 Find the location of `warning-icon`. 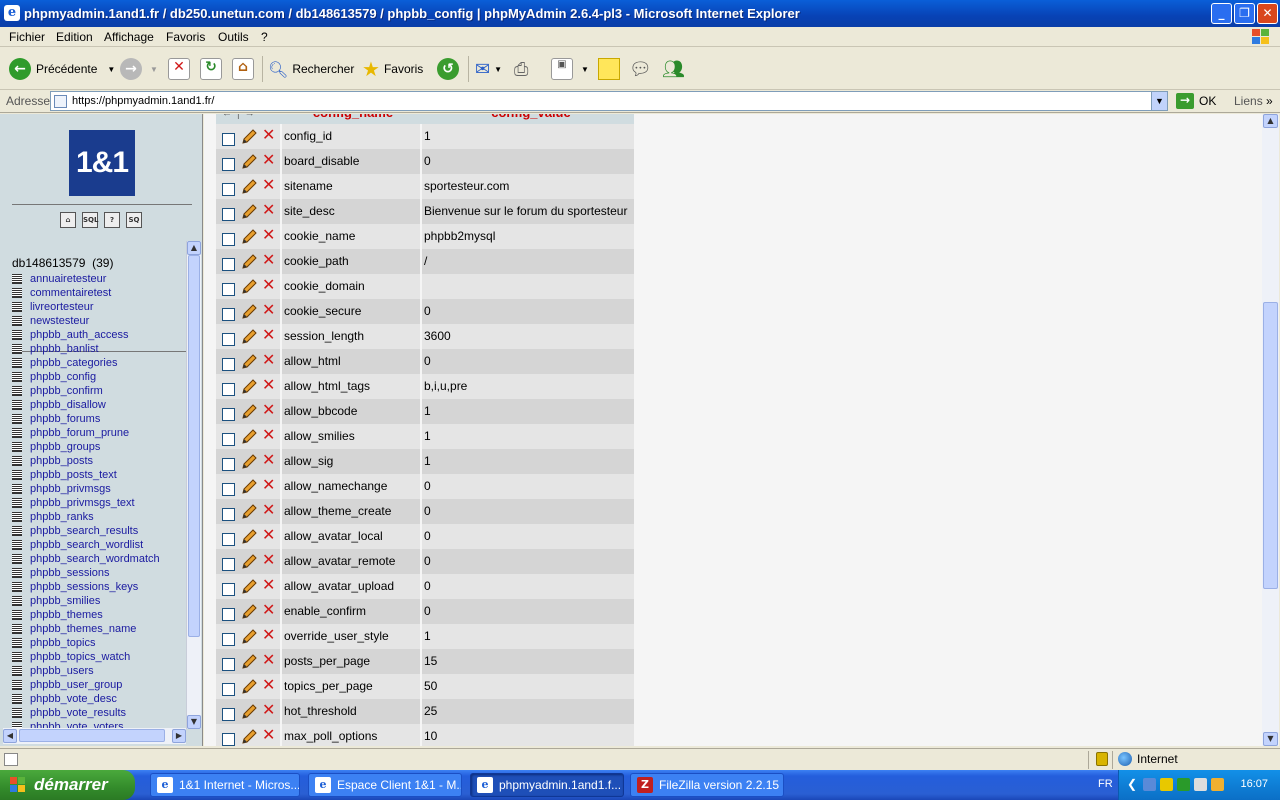

warning-icon is located at coordinates (1166, 784).